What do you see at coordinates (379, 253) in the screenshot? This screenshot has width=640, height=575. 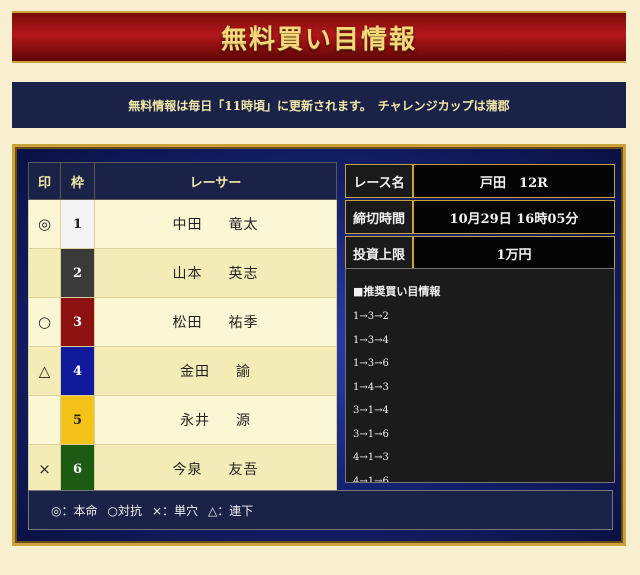 I see `limit-label: 投資上限` at bounding box center [379, 253].